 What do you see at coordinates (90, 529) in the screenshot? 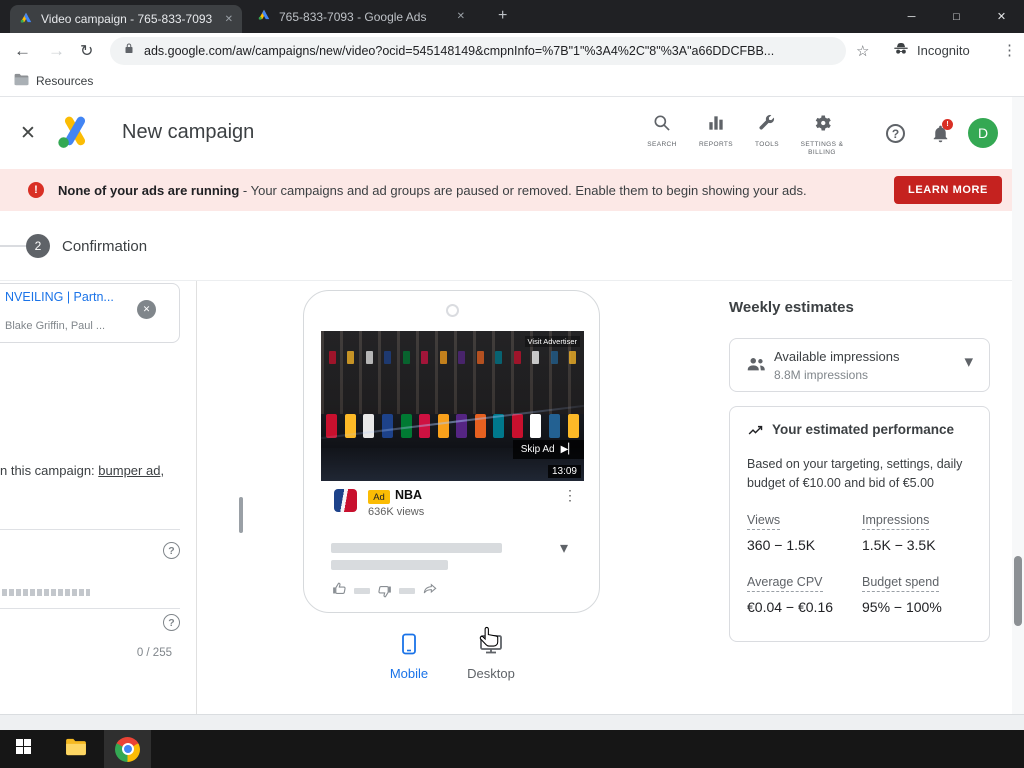
I see `field-underline` at bounding box center [90, 529].